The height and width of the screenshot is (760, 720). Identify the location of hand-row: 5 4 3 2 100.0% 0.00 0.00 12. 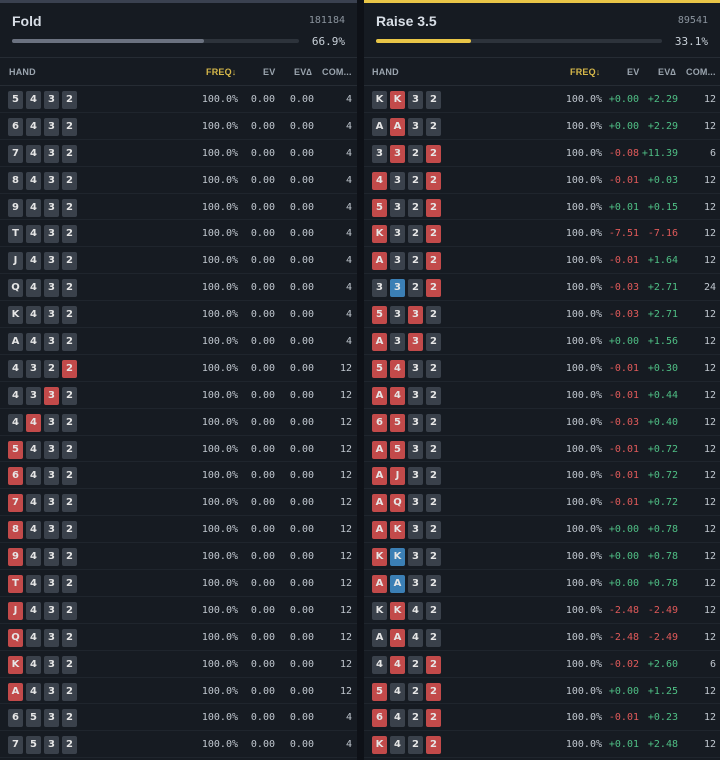
(178, 449).